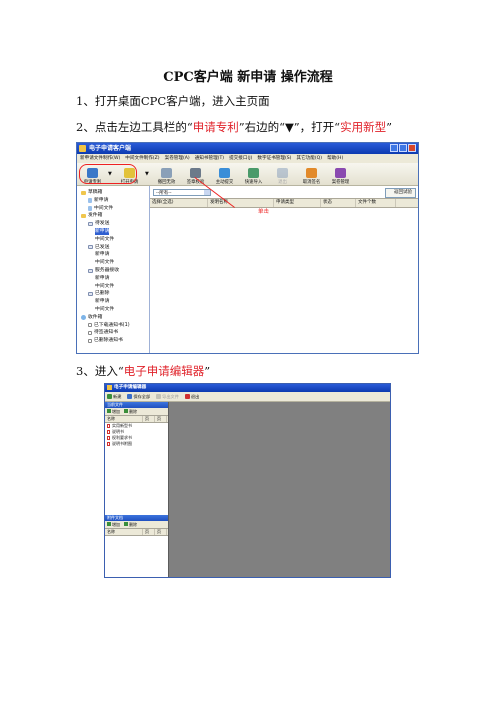  Describe the element at coordinates (182, 192) in the screenshot. I see `status-filter-select: --所有--` at that location.